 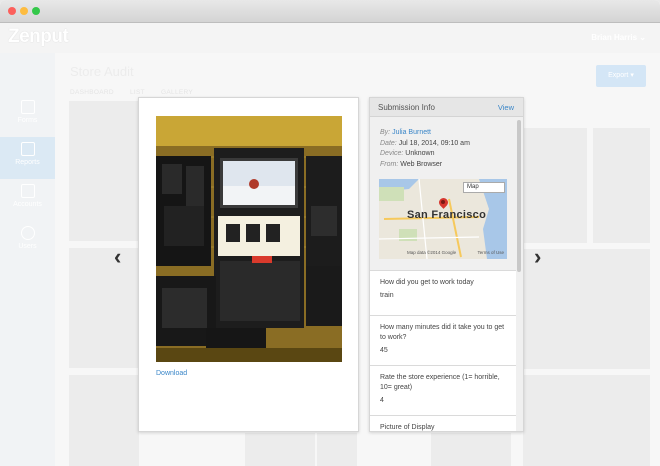 I want to click on submission-photo, so click(x=249, y=239).